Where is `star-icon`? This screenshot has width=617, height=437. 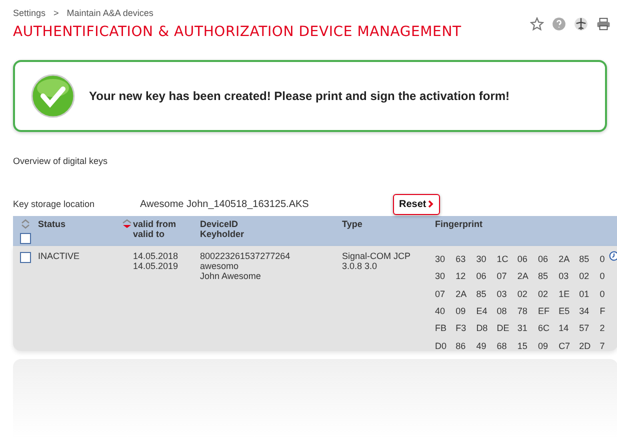 star-icon is located at coordinates (537, 24).